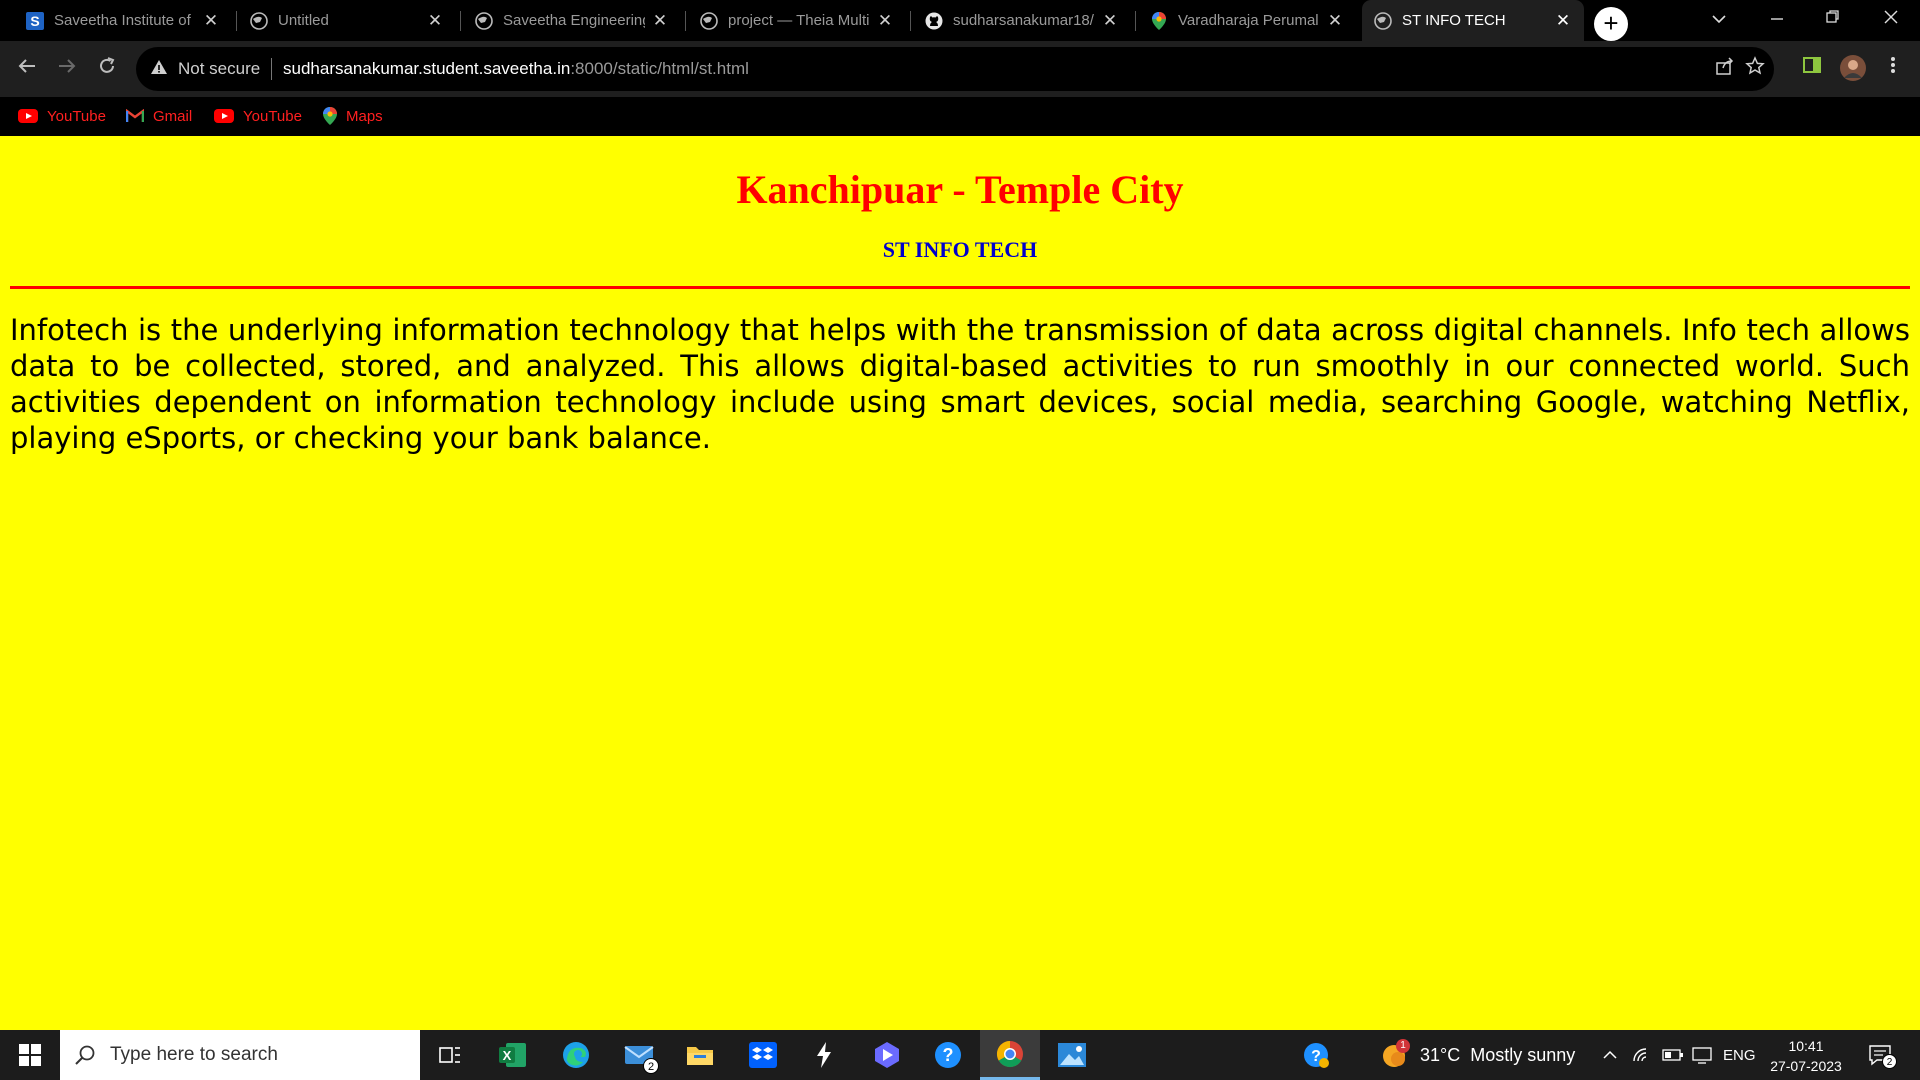 Image resolution: width=1920 pixels, height=1080 pixels. Describe the element at coordinates (1611, 24) in the screenshot. I see `new-tab-button: +` at that location.